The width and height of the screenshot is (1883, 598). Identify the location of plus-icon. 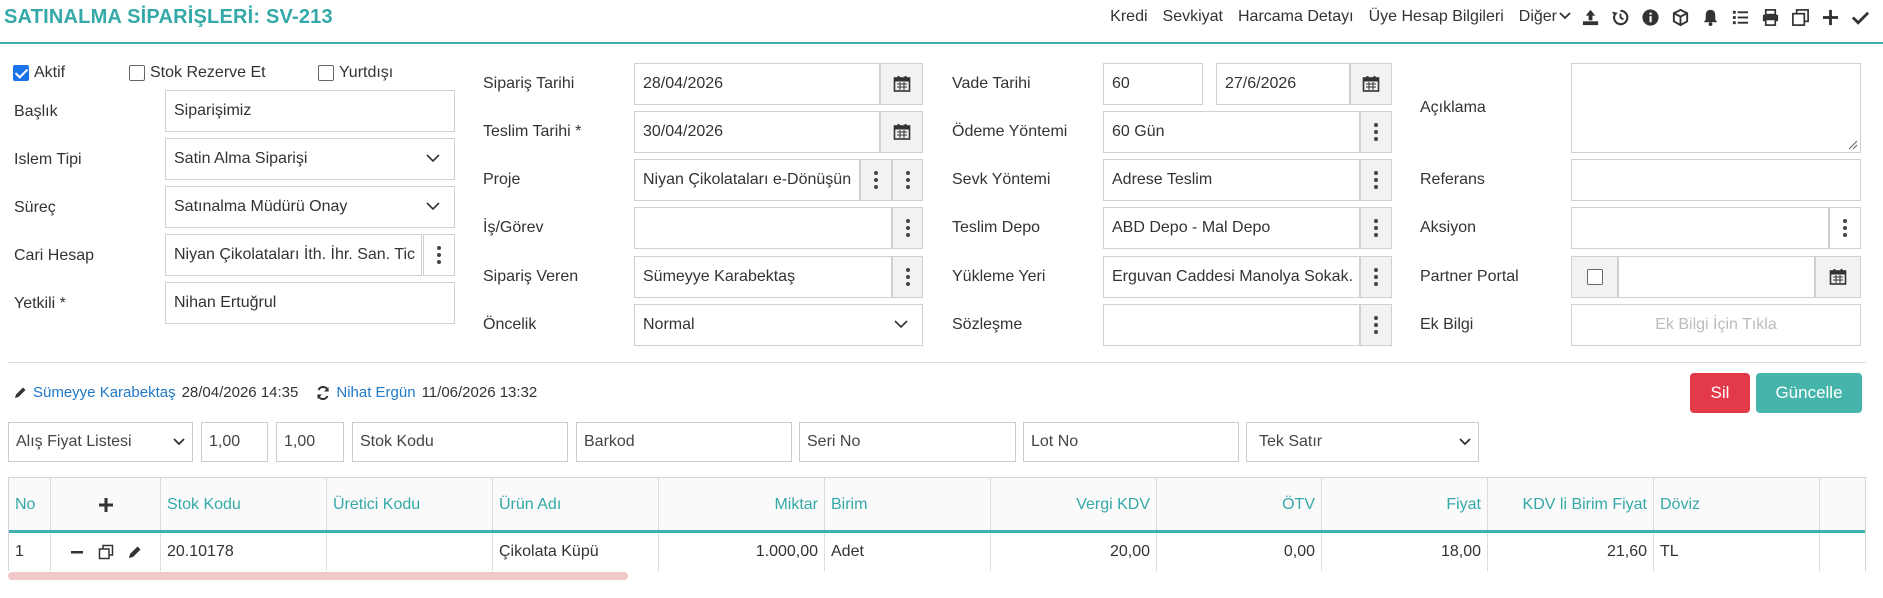
(1830, 17).